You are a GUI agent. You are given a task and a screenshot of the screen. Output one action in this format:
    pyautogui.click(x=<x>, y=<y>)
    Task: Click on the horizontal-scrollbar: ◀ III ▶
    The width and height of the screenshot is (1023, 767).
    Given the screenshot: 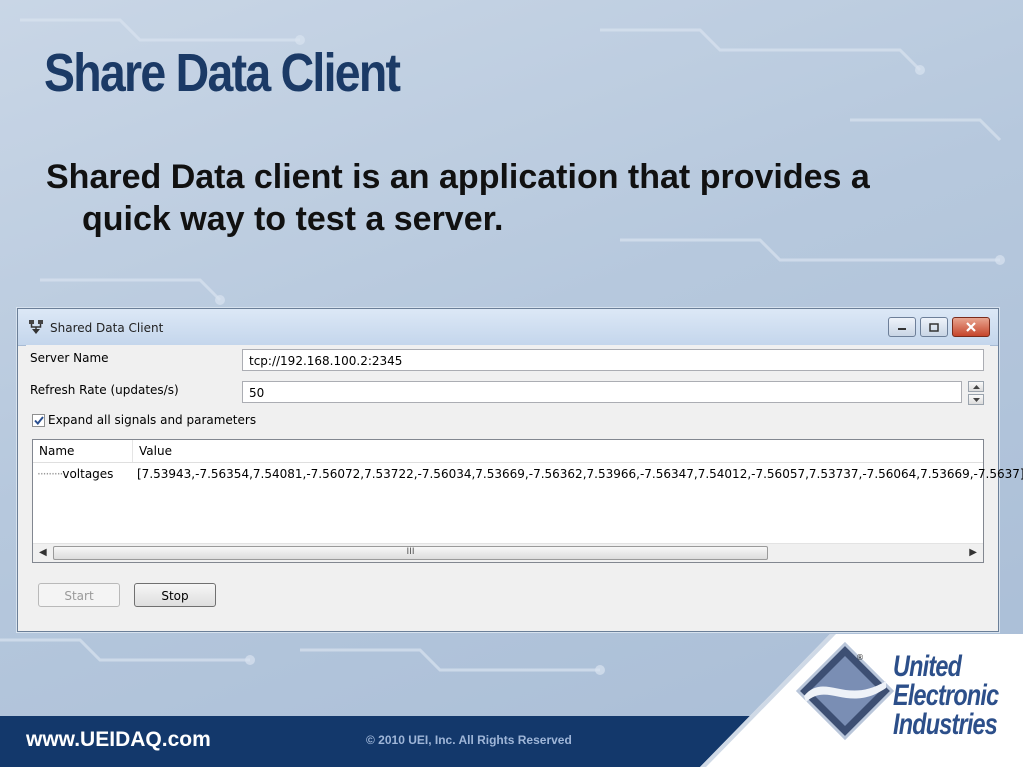 What is the action you would take?
    pyautogui.click(x=508, y=552)
    